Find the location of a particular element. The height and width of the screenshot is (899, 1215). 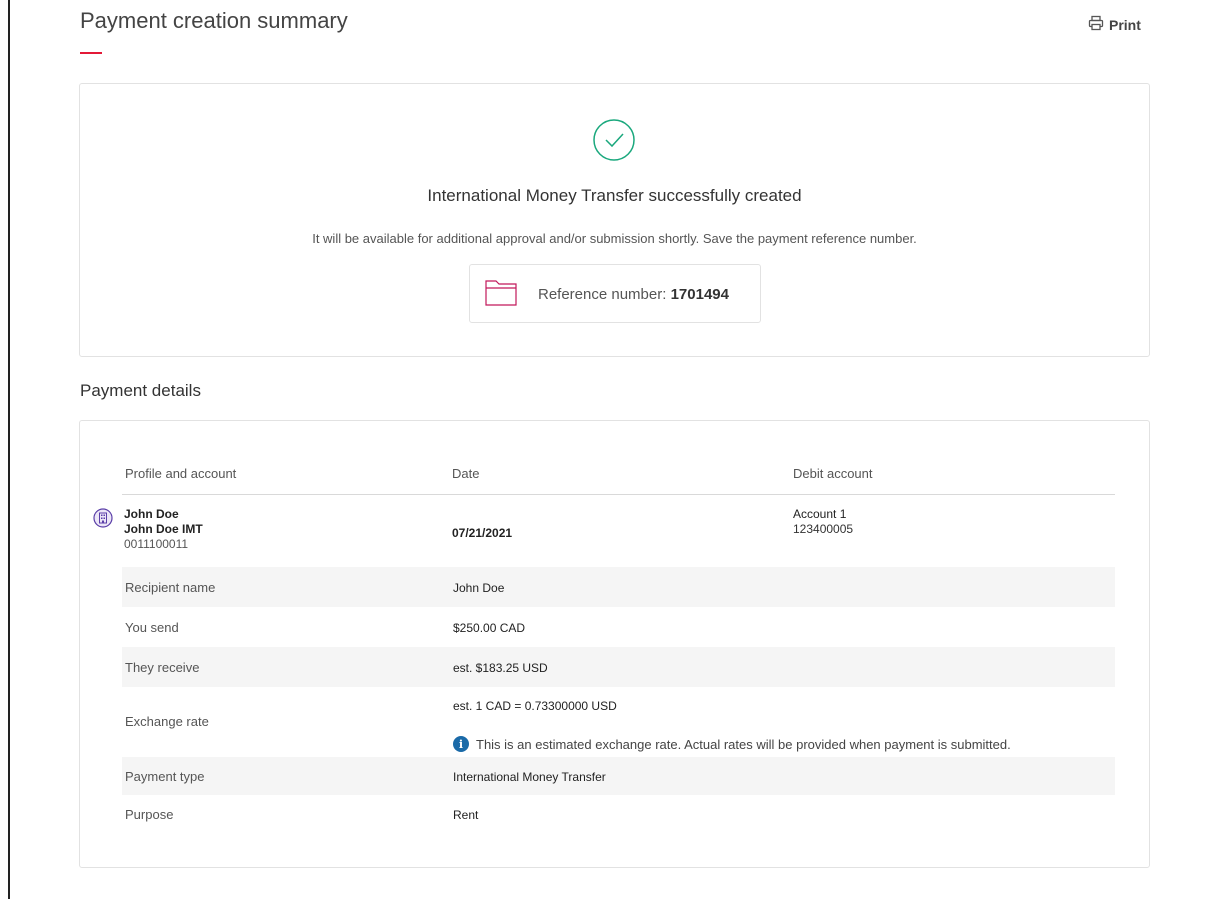

detail-value: Rent is located at coordinates (466, 815).